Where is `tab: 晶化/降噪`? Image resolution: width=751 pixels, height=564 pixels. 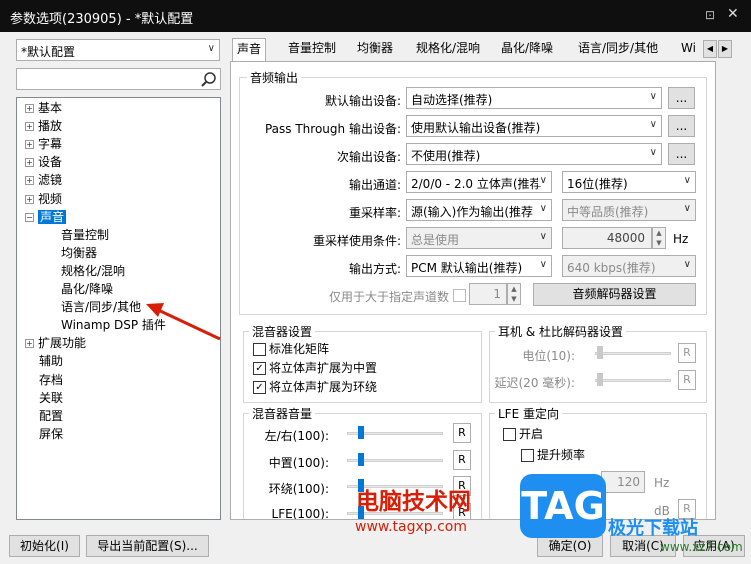 tab: 晶化/降噪 is located at coordinates (527, 49).